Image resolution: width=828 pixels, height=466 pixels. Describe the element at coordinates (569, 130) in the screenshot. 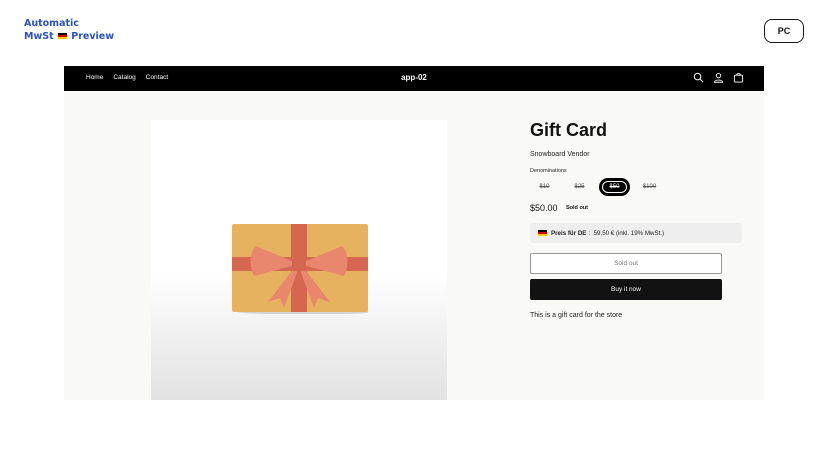

I see `product-title: Gift Card` at that location.